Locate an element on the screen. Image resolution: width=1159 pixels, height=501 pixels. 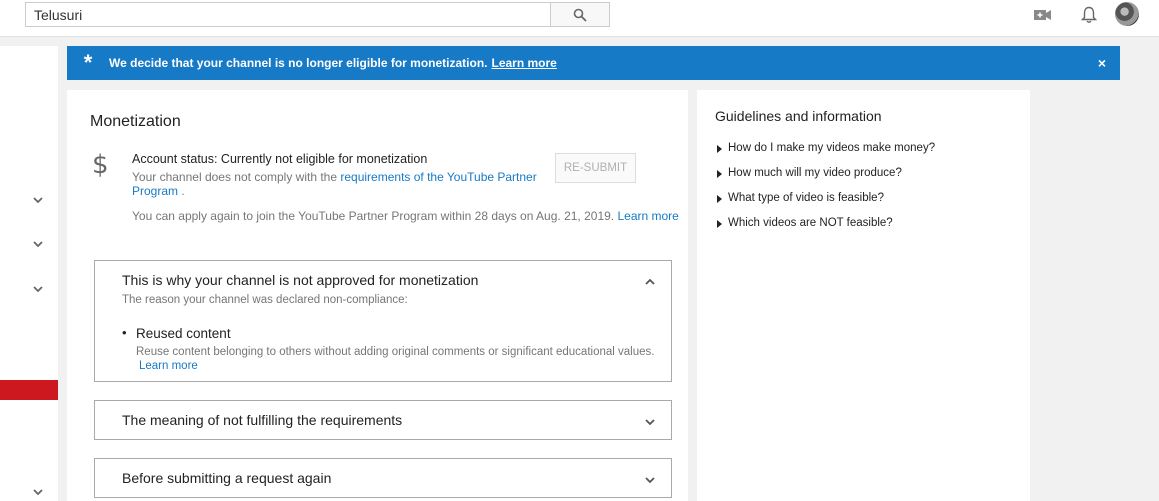
guideline-label: Which videos are NOT feasible? is located at coordinates (810, 223).